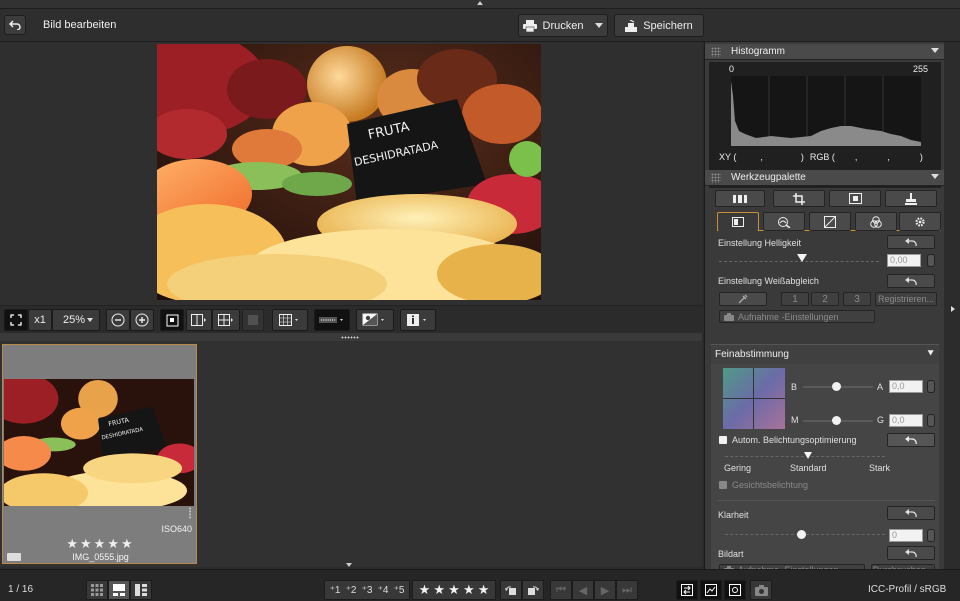  What do you see at coordinates (142, 320) in the screenshot?
I see `zoom-in-button` at bounding box center [142, 320].